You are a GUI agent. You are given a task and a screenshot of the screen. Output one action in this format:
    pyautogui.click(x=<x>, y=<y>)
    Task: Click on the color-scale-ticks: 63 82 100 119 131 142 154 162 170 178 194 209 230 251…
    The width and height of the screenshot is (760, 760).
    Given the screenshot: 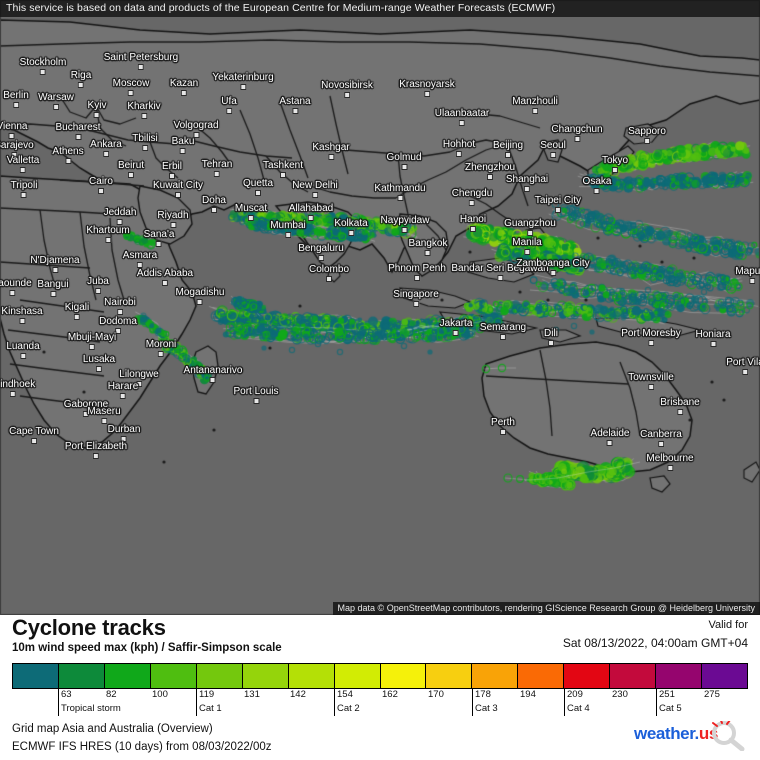 What is the action you would take?
    pyautogui.click(x=380, y=695)
    